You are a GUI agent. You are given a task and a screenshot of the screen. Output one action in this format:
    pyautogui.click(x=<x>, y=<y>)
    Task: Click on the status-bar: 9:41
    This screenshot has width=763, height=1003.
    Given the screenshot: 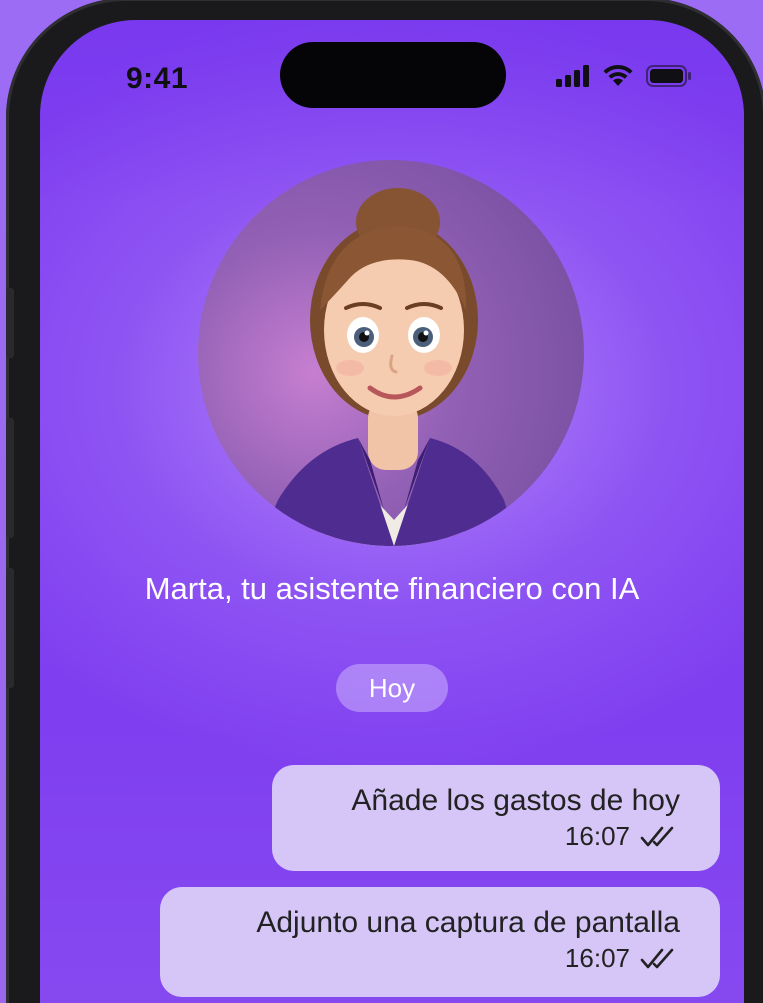 What is the action you would take?
    pyautogui.click(x=392, y=70)
    